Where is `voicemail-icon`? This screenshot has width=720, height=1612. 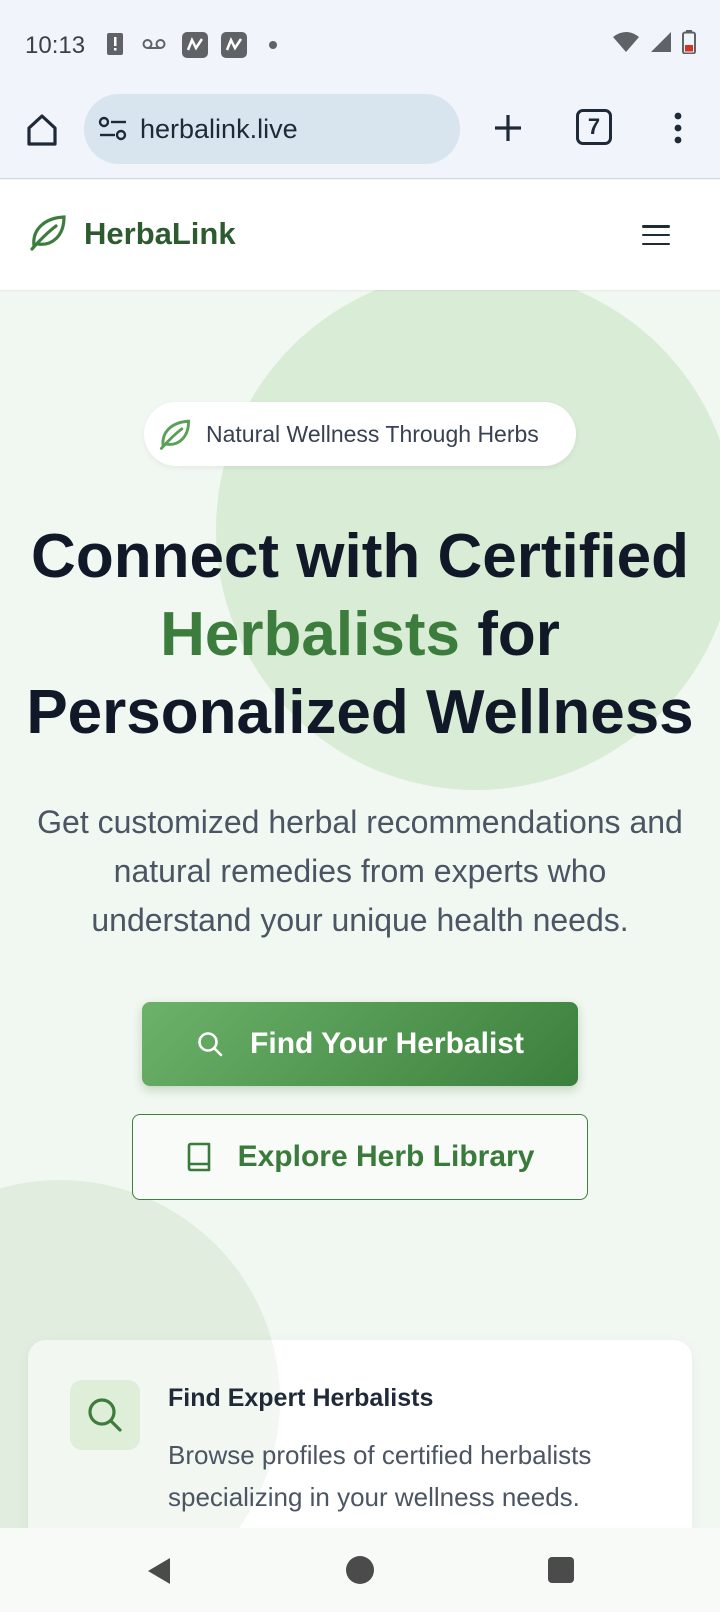
voicemail-icon is located at coordinates (154, 44).